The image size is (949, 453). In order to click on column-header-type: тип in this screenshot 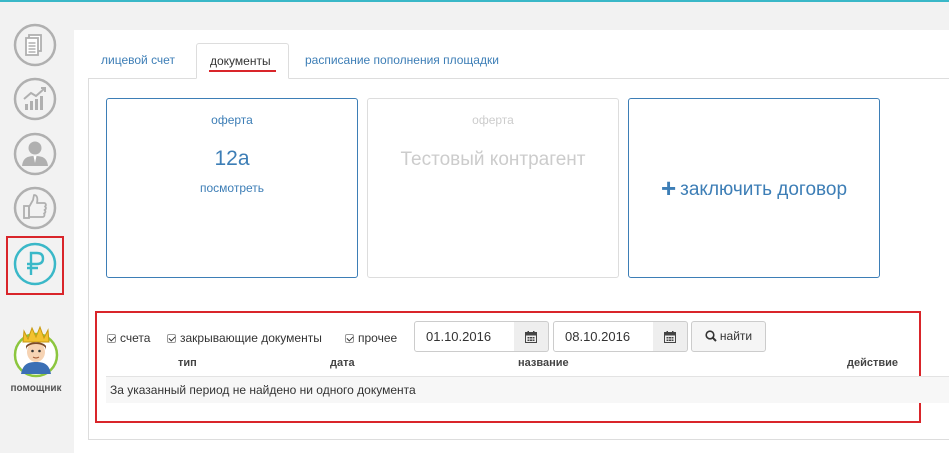, I will do `click(187, 363)`.